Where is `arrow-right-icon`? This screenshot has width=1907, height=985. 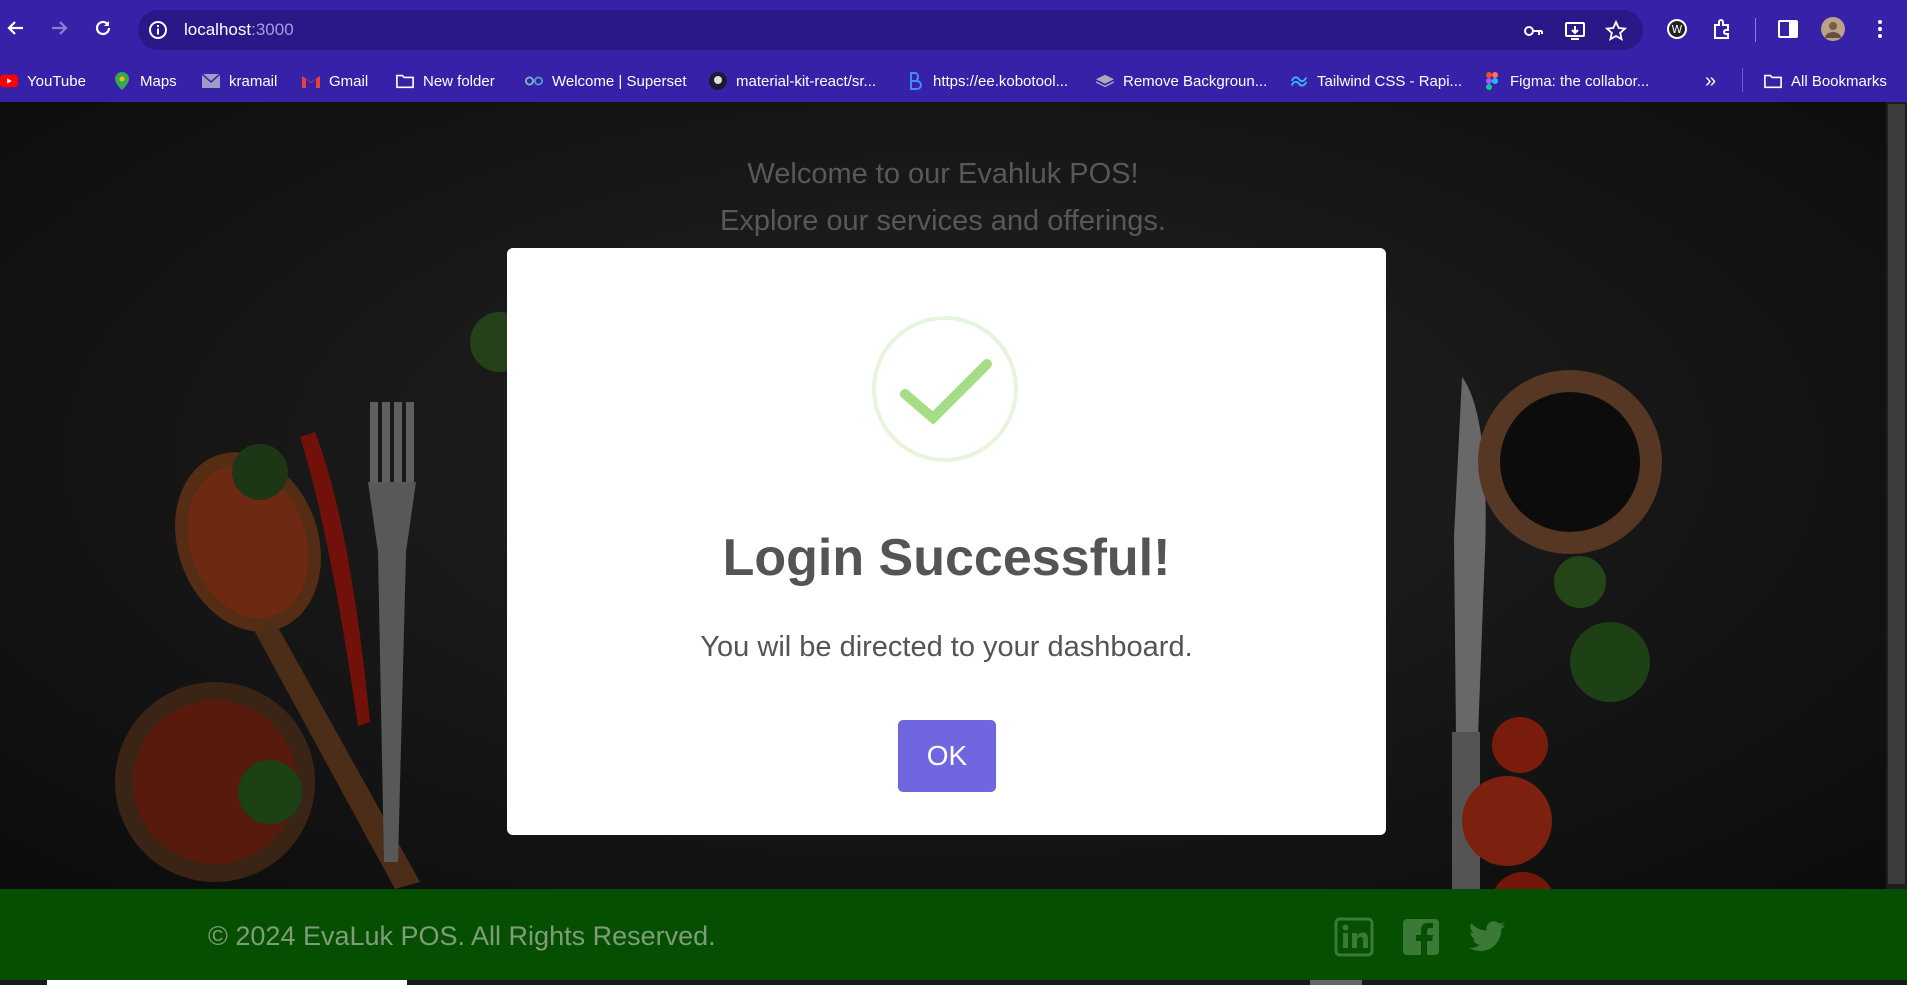 arrow-right-icon is located at coordinates (60, 28).